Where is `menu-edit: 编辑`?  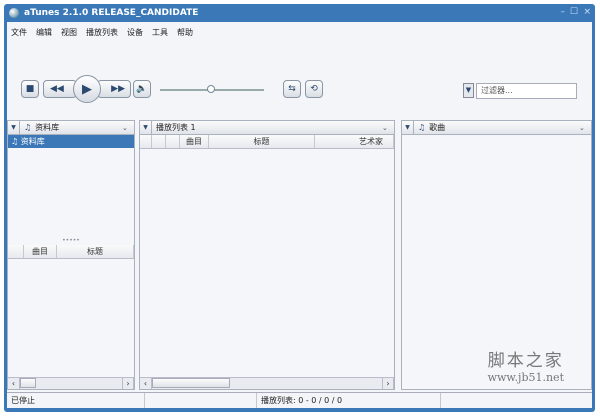
menu-edit: 编辑 is located at coordinates (44, 32).